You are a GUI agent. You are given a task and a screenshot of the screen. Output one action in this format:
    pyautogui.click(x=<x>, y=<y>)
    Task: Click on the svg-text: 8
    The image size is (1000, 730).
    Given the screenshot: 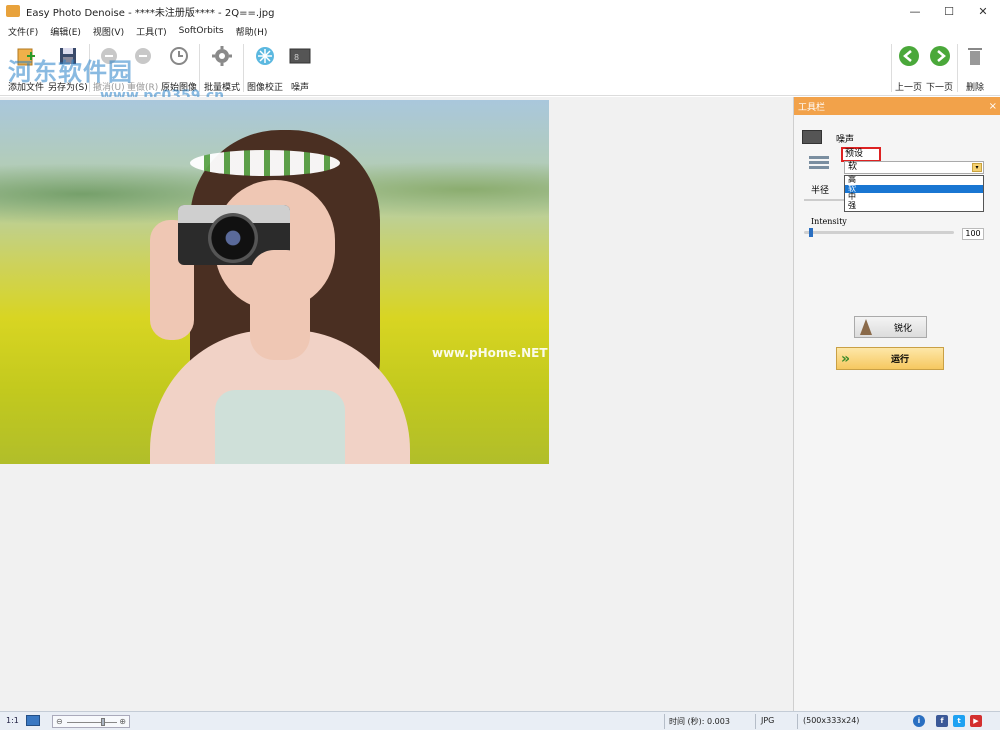 What is the action you would take?
    pyautogui.click(x=296, y=57)
    